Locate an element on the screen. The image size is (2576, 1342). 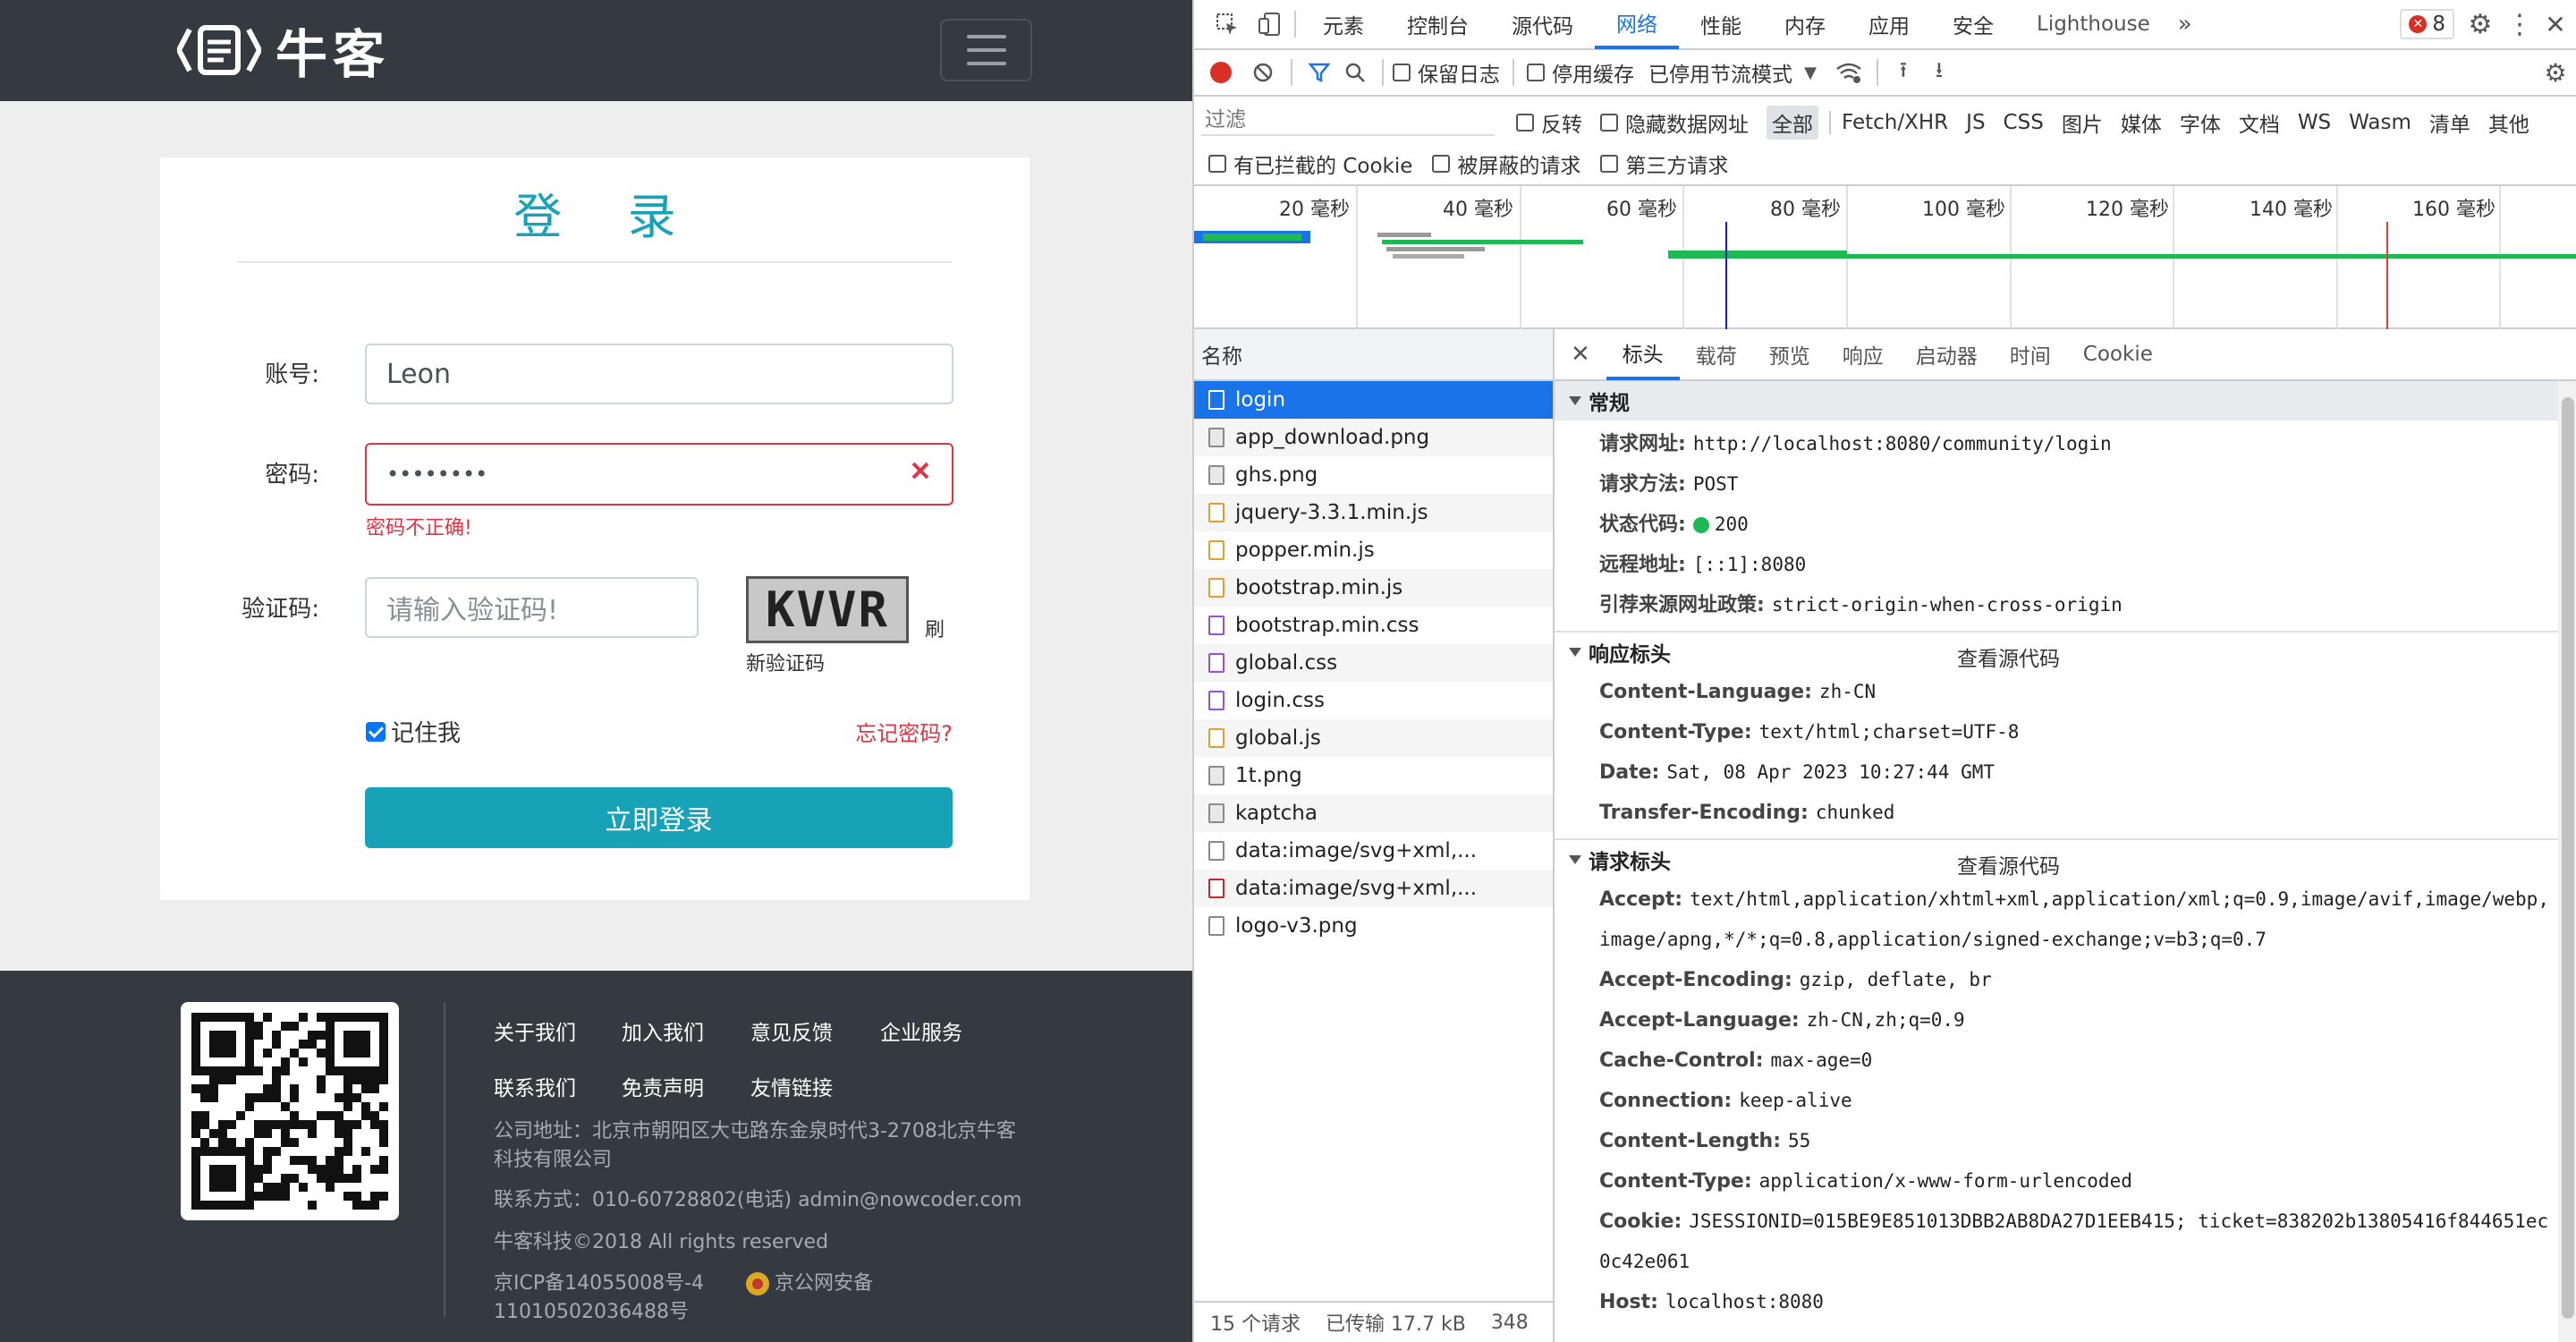
request-row: global.css is located at coordinates (1373, 663).